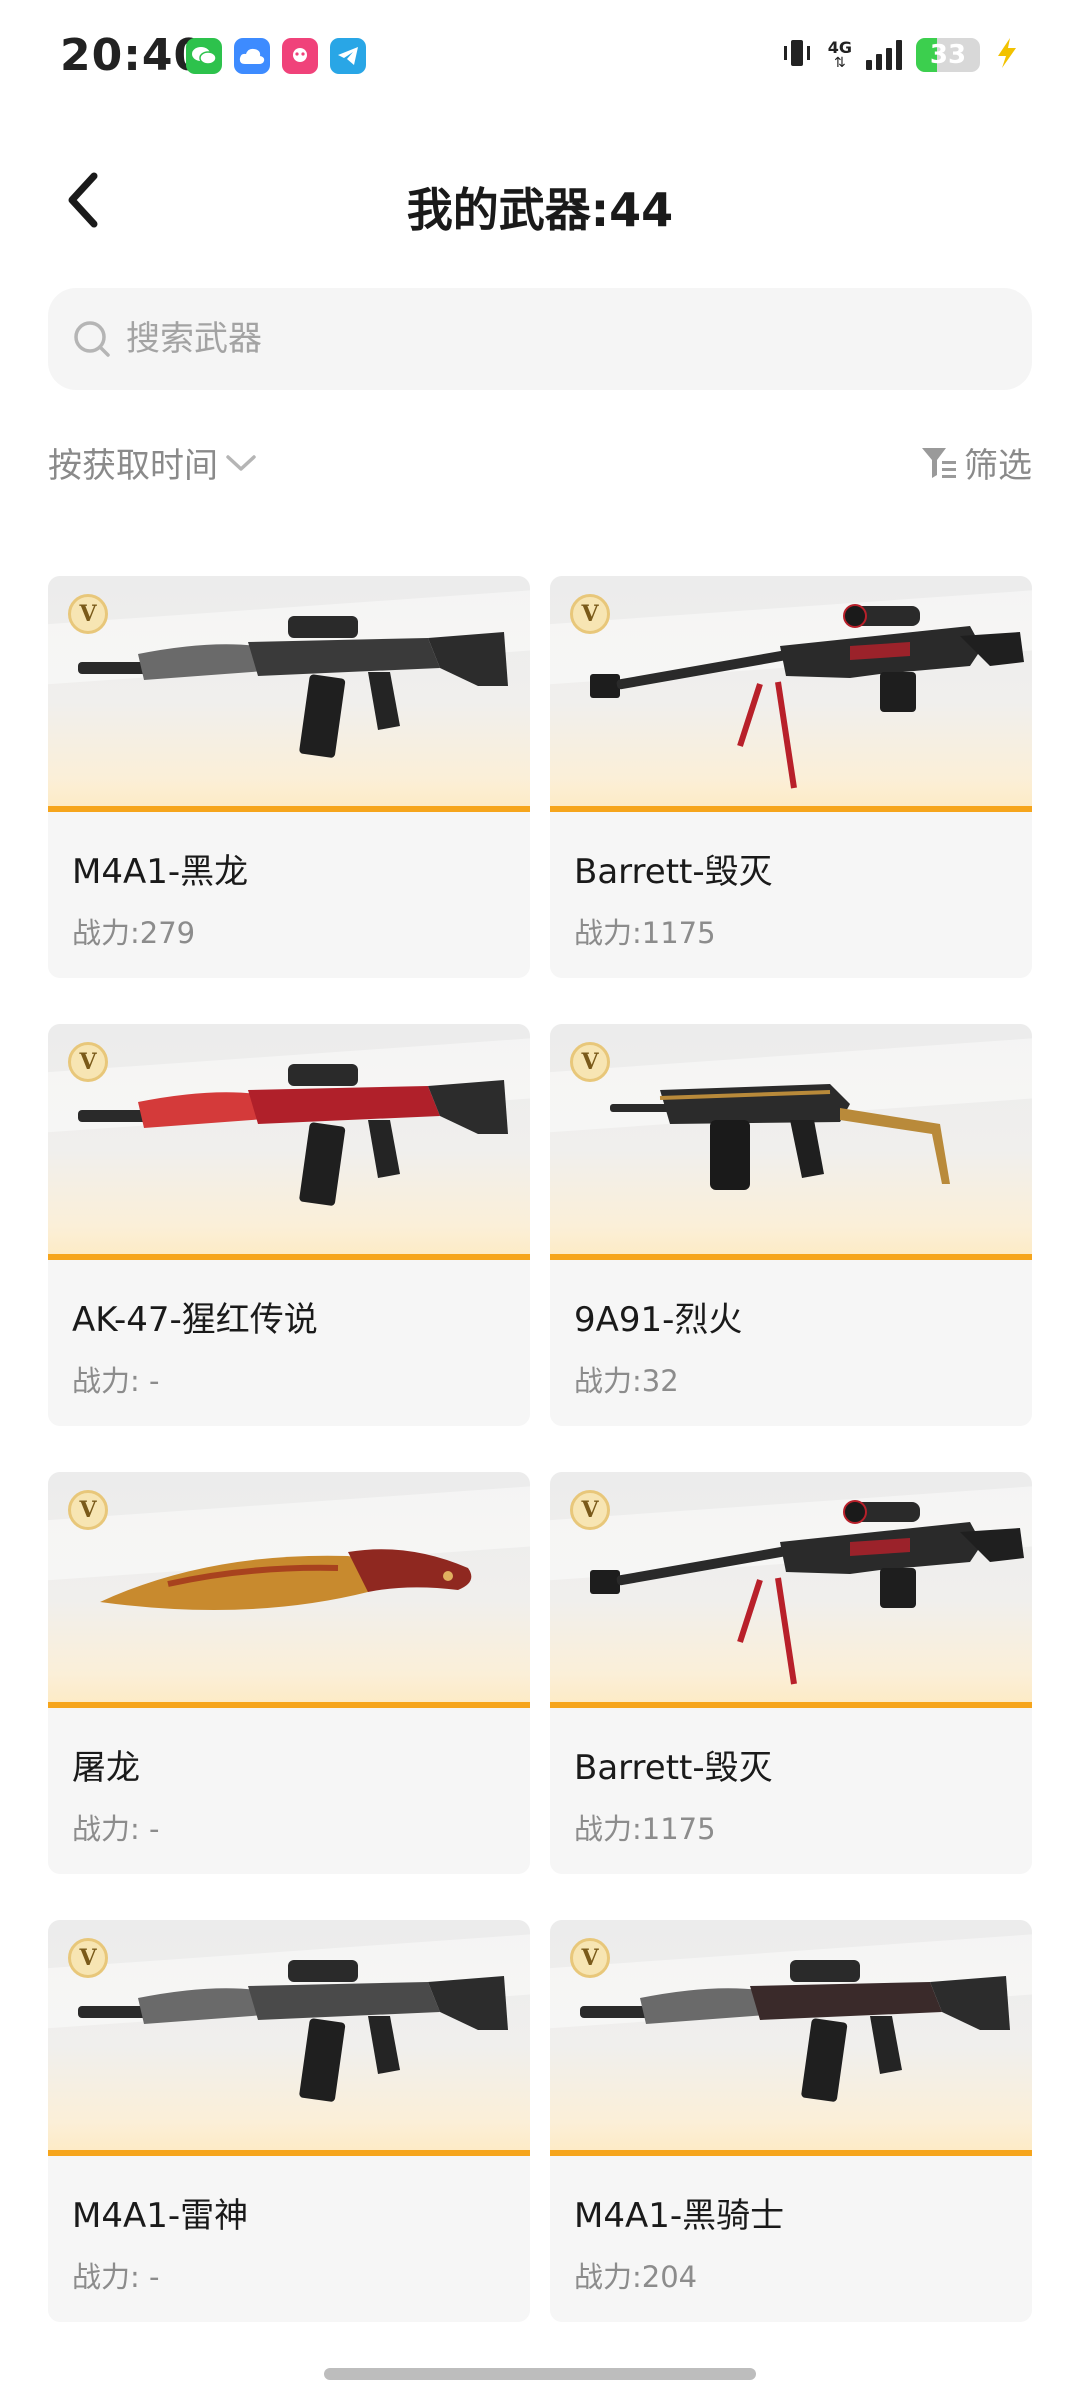 The image size is (1080, 2400). What do you see at coordinates (133, 466) in the screenshot?
I see `sort-label: 按获取时间` at bounding box center [133, 466].